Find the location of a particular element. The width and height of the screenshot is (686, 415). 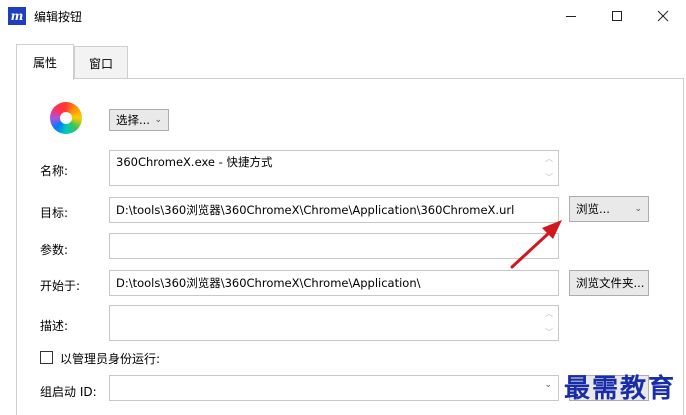

params-field is located at coordinates (334, 246).